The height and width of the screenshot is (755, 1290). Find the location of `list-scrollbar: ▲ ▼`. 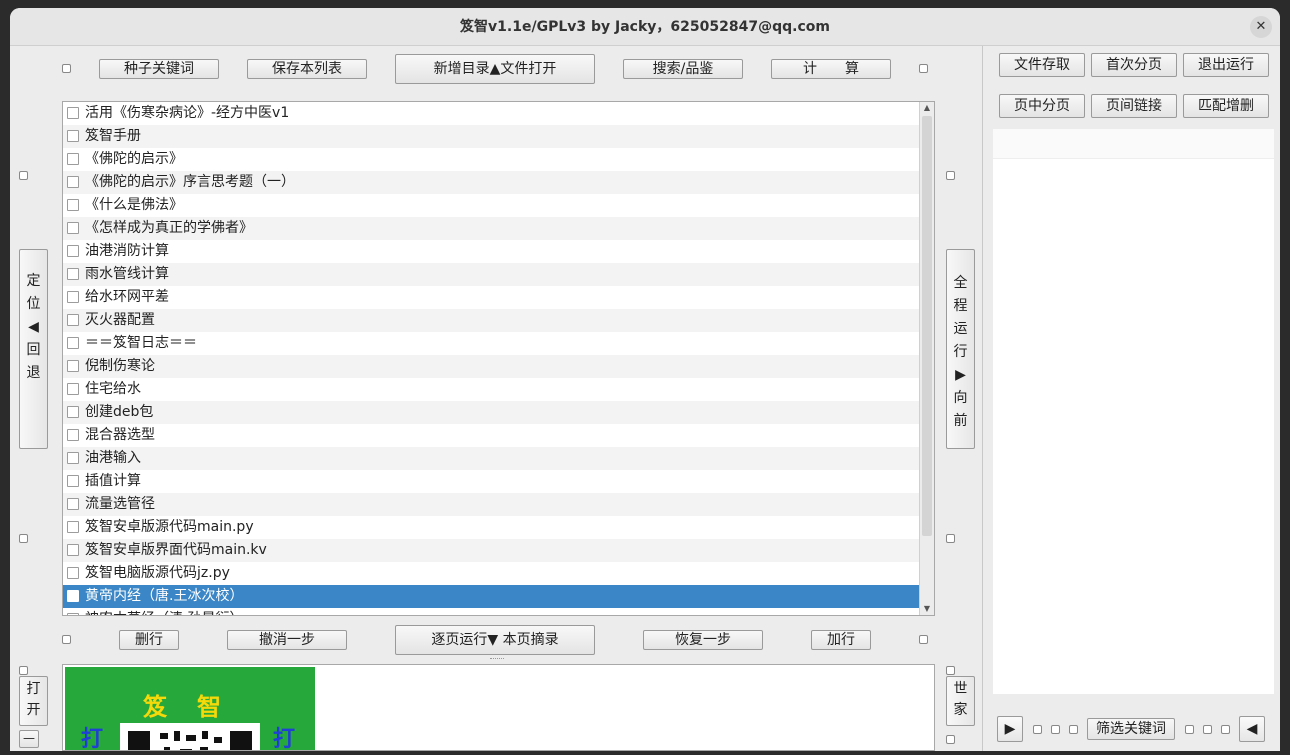

list-scrollbar: ▲ ▼ is located at coordinates (926, 358).